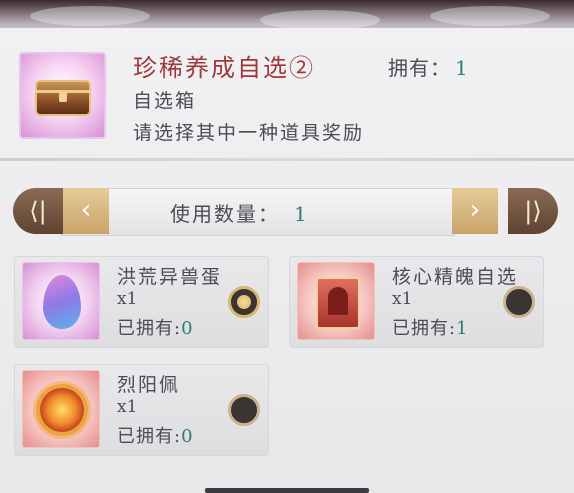 This screenshot has height=493, width=574. What do you see at coordinates (141, 410) in the screenshot?
I see `reward-option-card: 烈阳佩 x1 已拥有:0` at bounding box center [141, 410].